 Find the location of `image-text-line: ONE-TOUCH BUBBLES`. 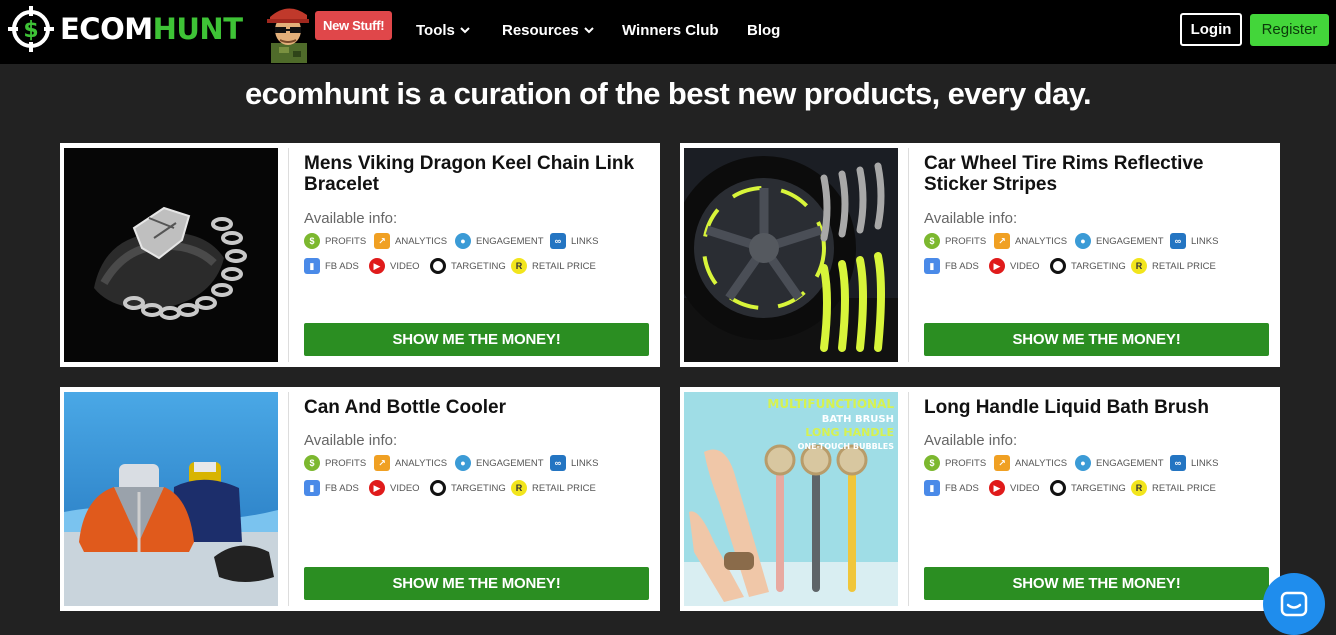

image-text-line: ONE-TOUCH BUBBLES is located at coordinates (846, 446).